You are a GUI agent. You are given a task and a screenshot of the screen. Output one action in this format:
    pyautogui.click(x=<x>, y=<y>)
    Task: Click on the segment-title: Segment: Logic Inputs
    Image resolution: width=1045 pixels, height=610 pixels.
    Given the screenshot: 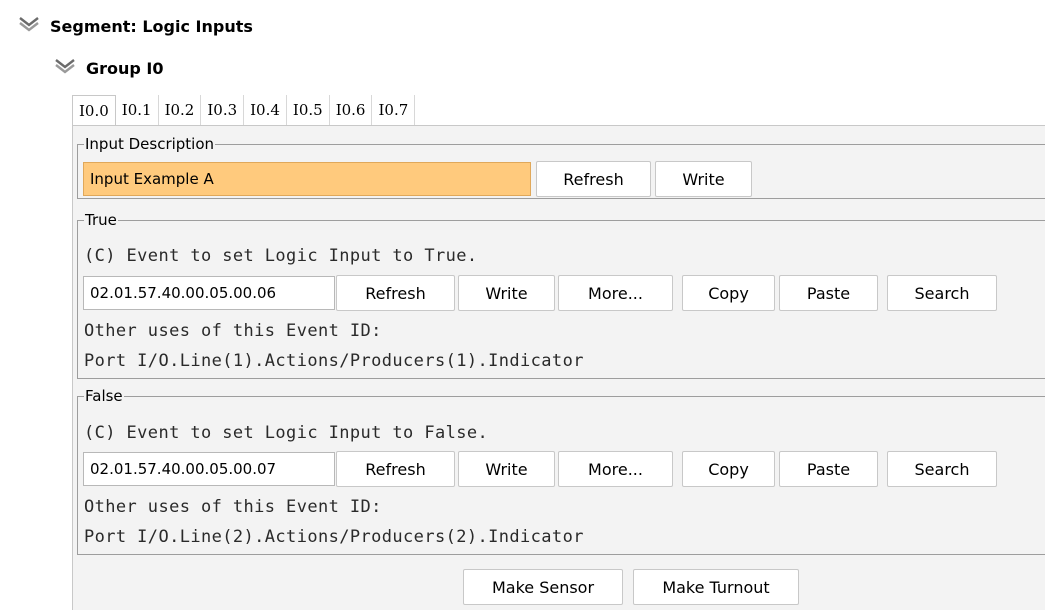 What is the action you would take?
    pyautogui.click(x=151, y=26)
    